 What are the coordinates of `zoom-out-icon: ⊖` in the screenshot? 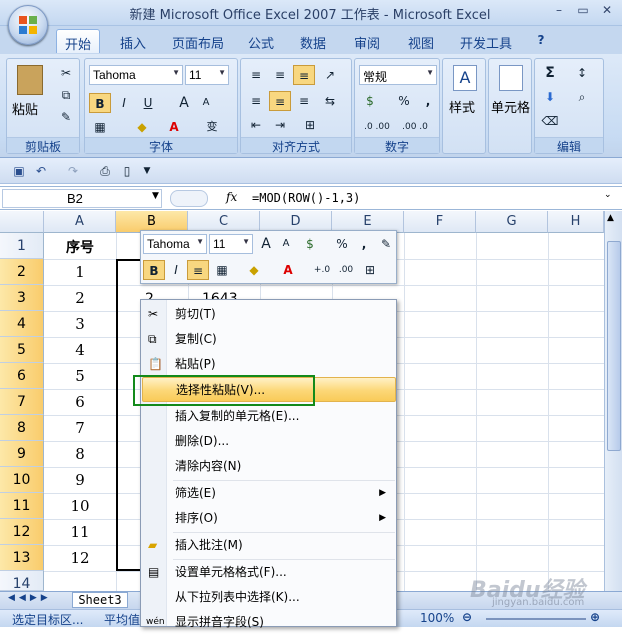 It's located at (467, 617).